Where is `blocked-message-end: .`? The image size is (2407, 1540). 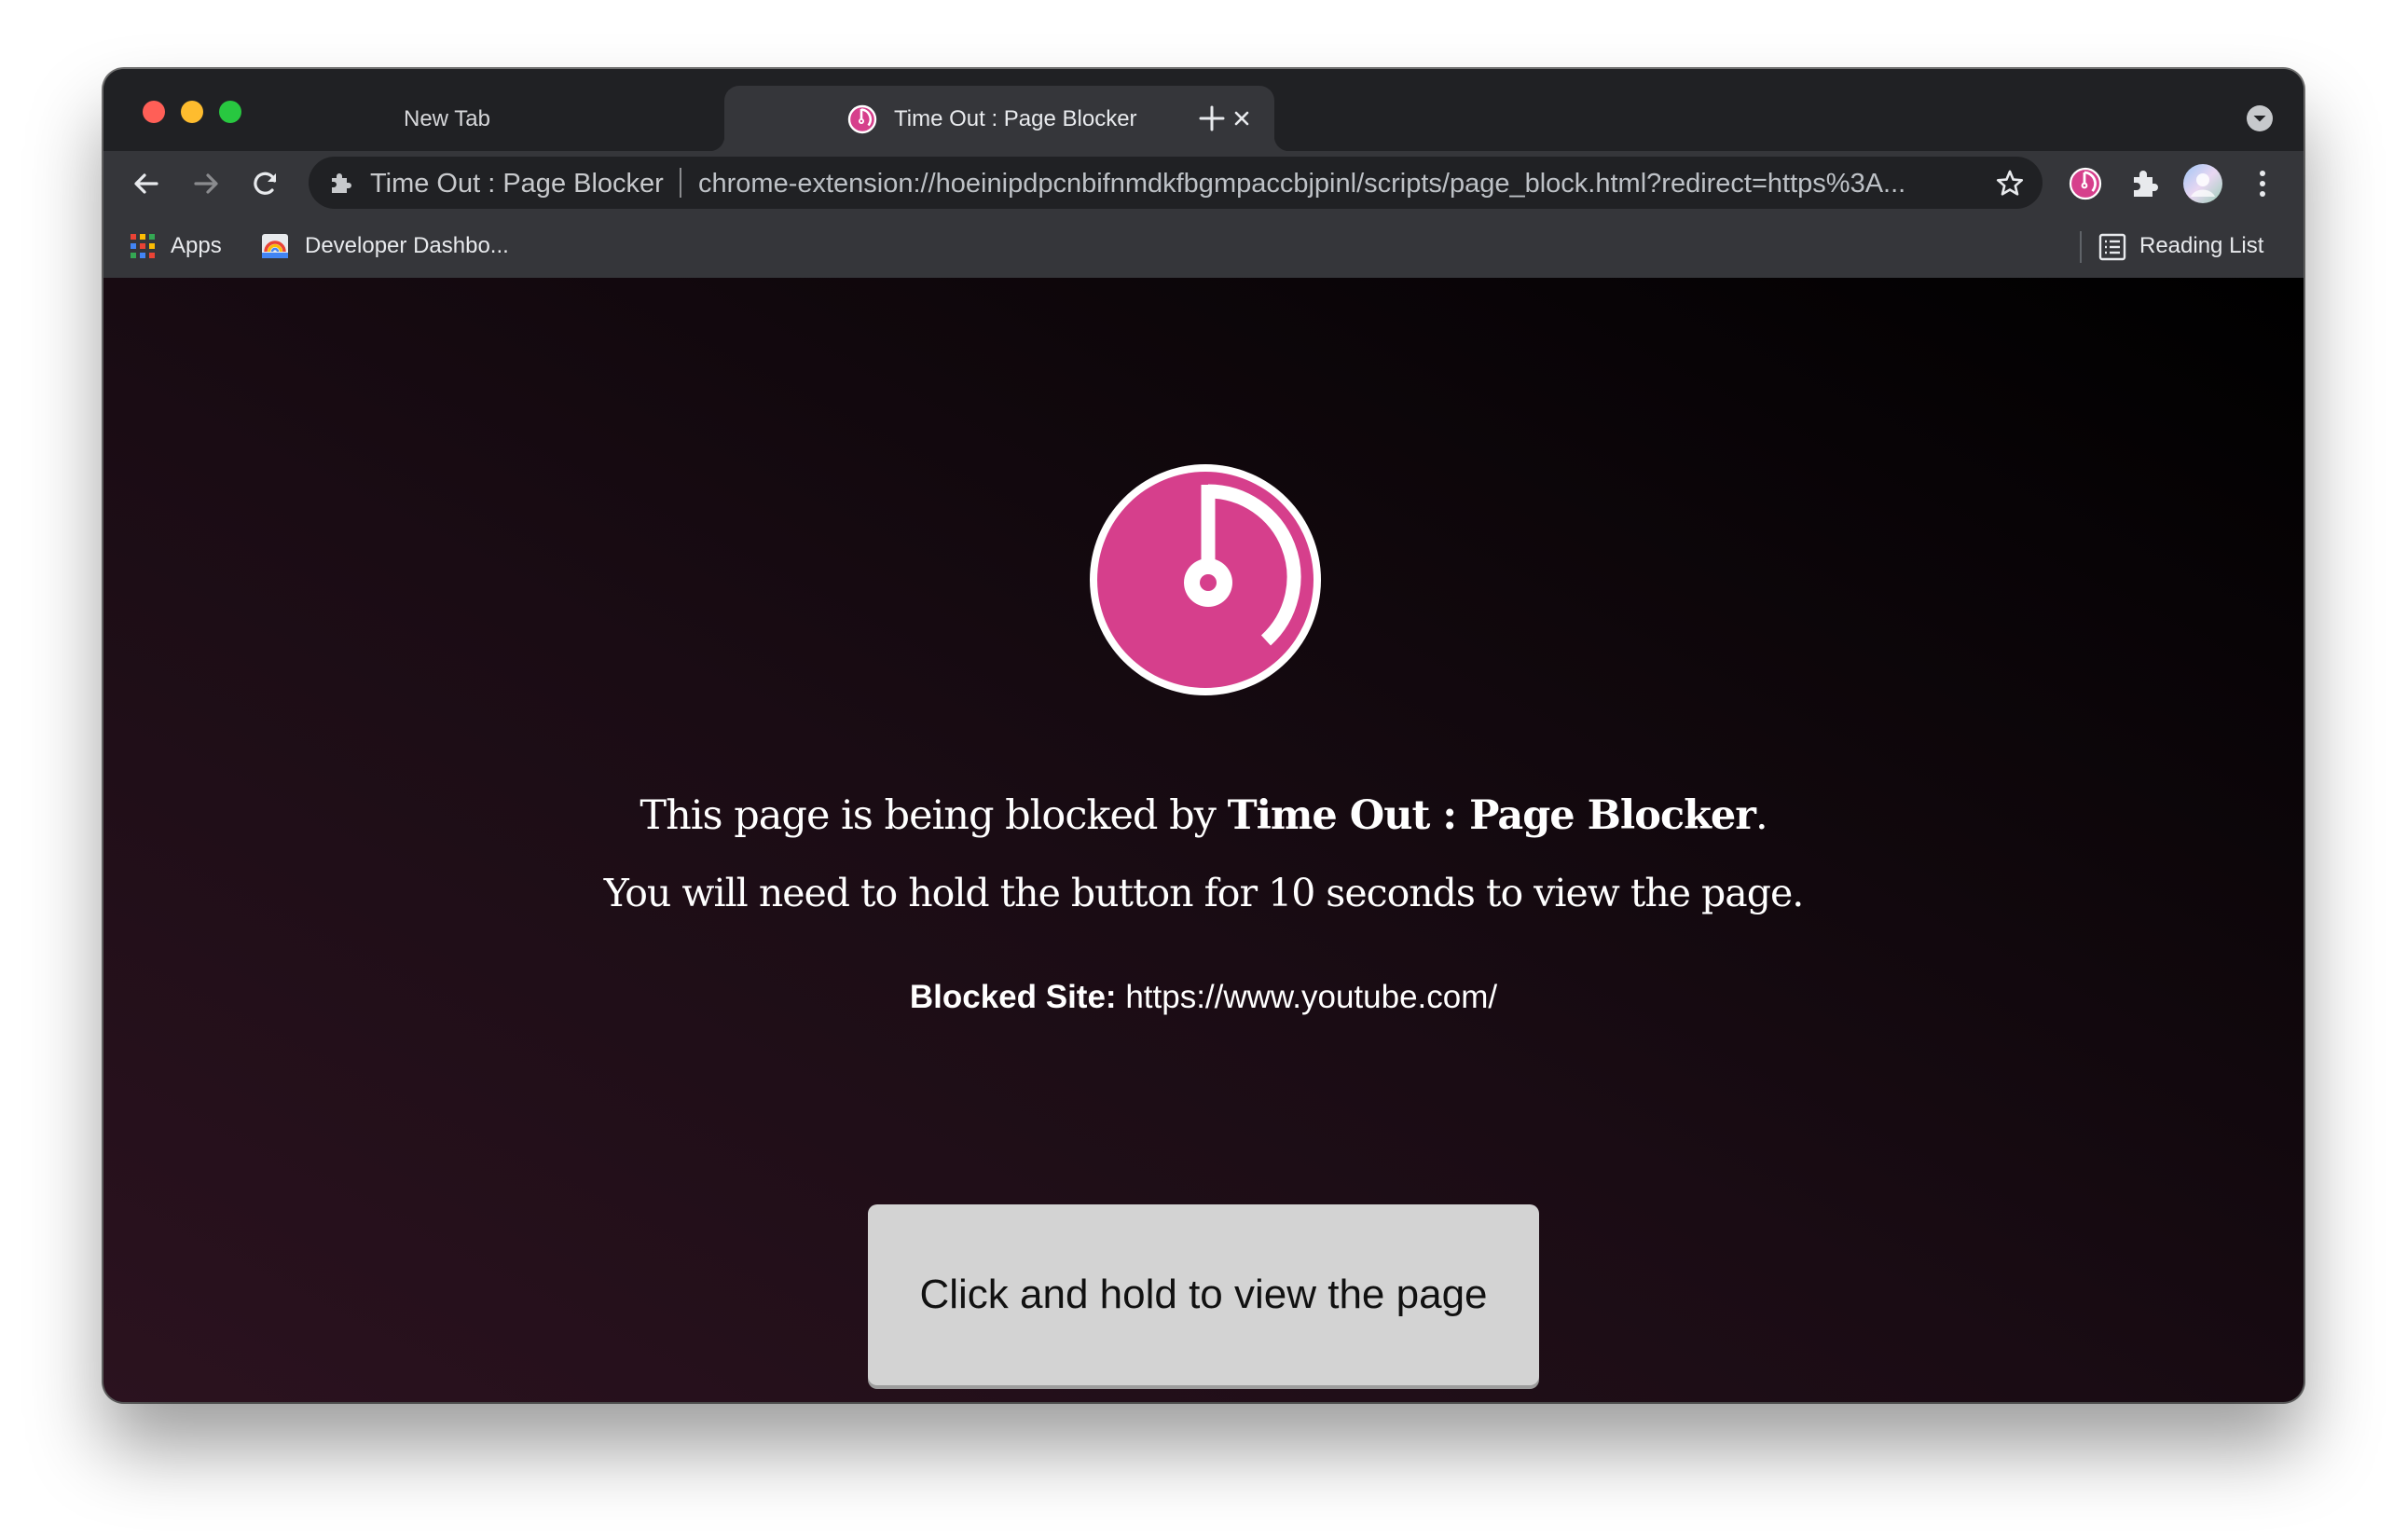
blocked-message-end: . is located at coordinates (1761, 815).